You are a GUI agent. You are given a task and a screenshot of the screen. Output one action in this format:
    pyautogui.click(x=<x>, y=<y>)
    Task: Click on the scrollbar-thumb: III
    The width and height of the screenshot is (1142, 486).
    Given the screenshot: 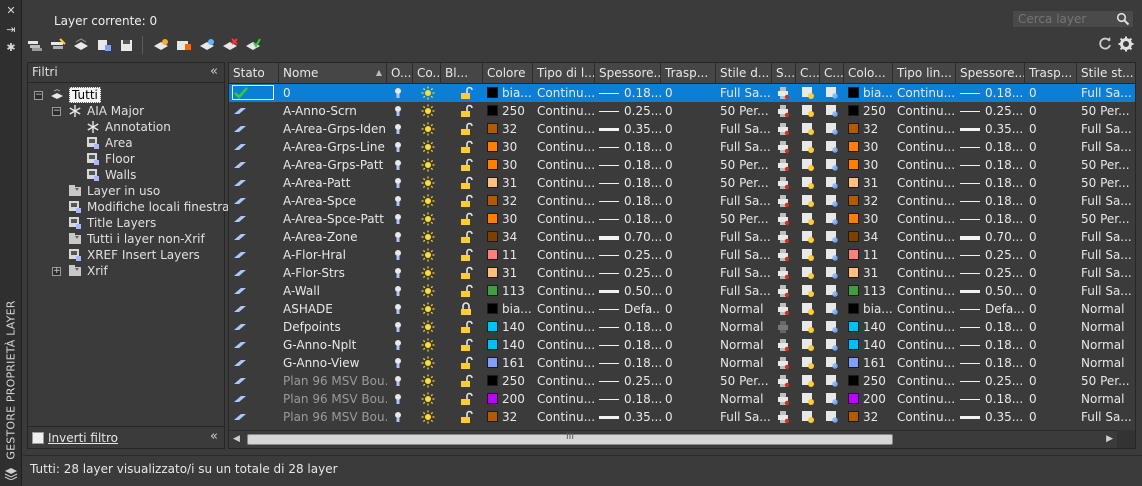 What is the action you would take?
    pyautogui.click(x=570, y=438)
    